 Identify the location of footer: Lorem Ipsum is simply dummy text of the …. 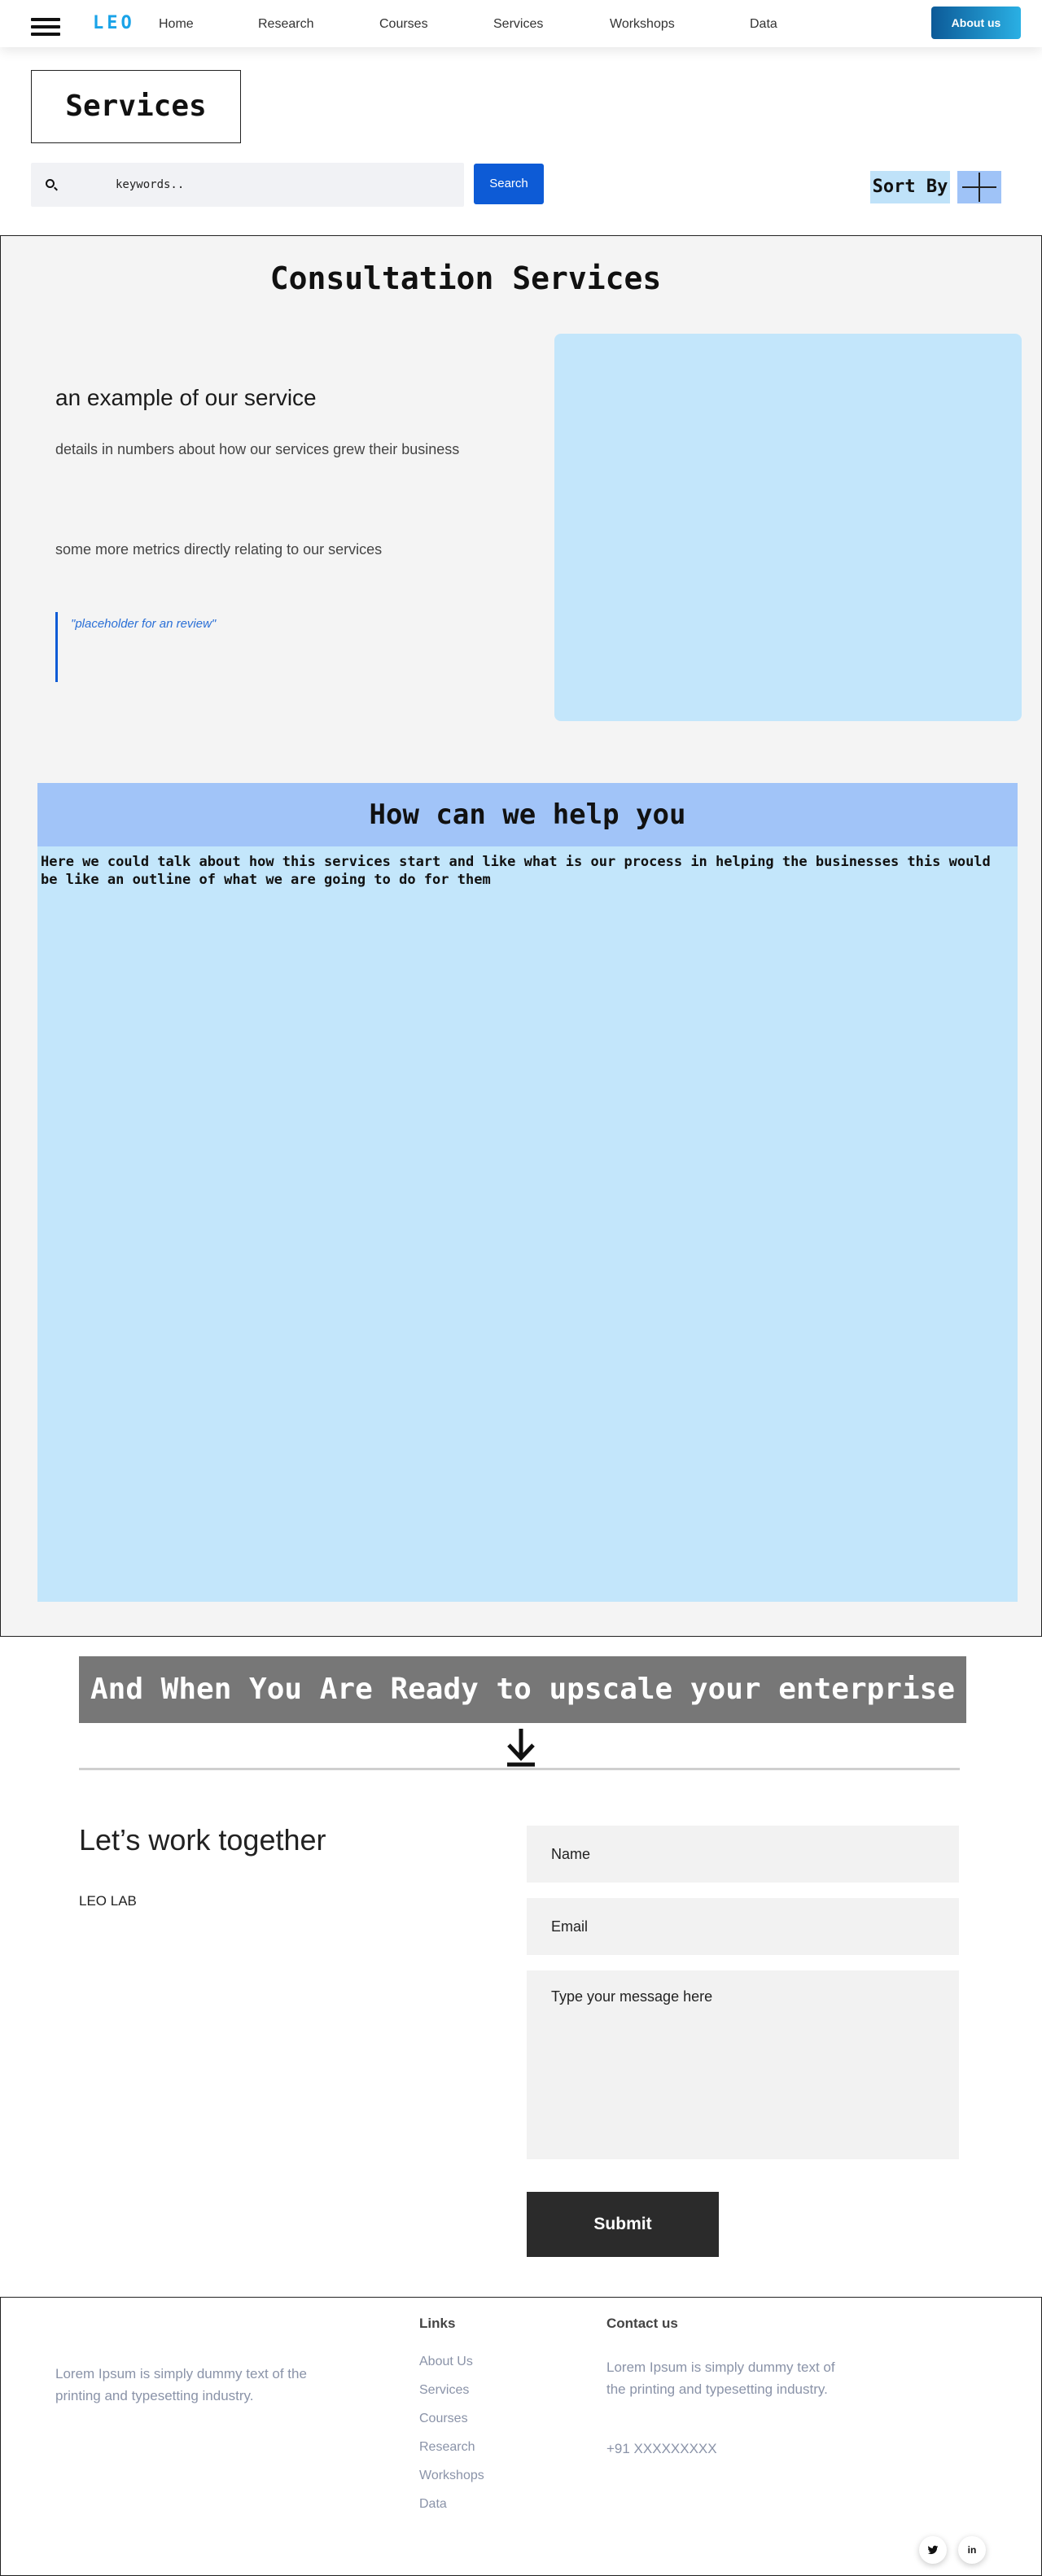
(521, 2436).